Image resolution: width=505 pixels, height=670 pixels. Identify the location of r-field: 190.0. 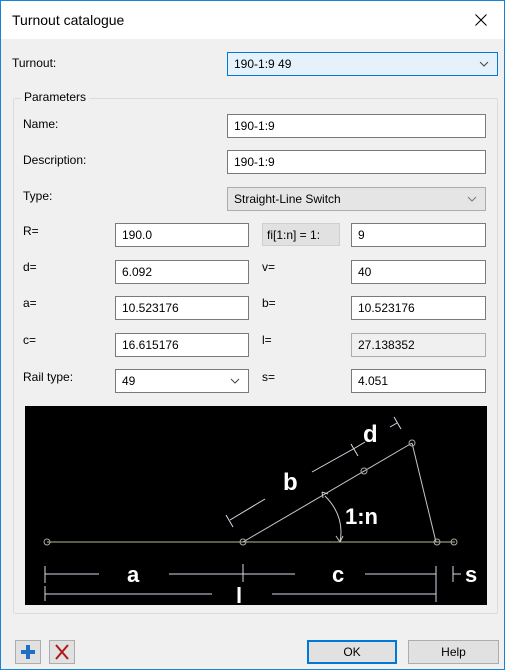
(182, 235).